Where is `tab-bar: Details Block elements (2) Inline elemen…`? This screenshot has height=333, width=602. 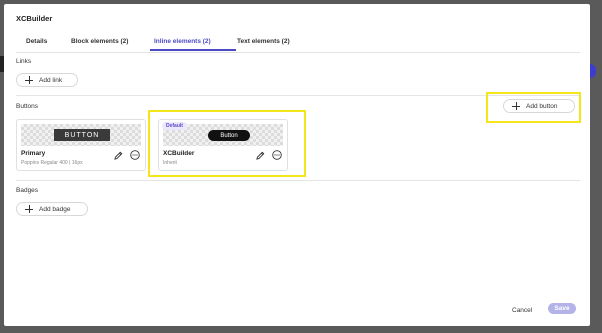
tab-bar: Details Block elements (2) Inline elemen… is located at coordinates (298, 42).